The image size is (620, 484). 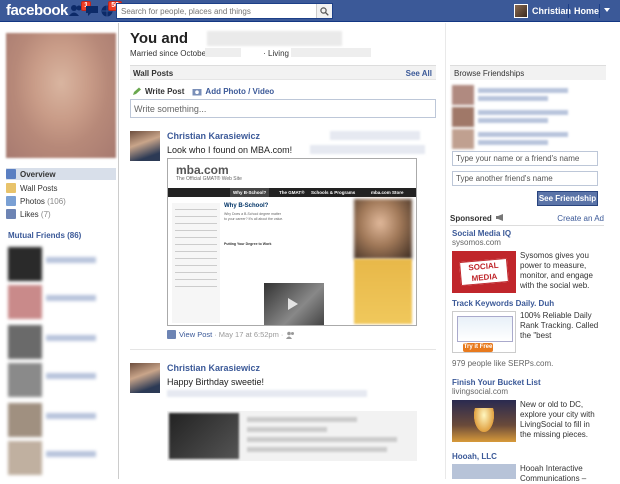 I want to click on ad-image-button: Try it Free, so click(x=478, y=347).